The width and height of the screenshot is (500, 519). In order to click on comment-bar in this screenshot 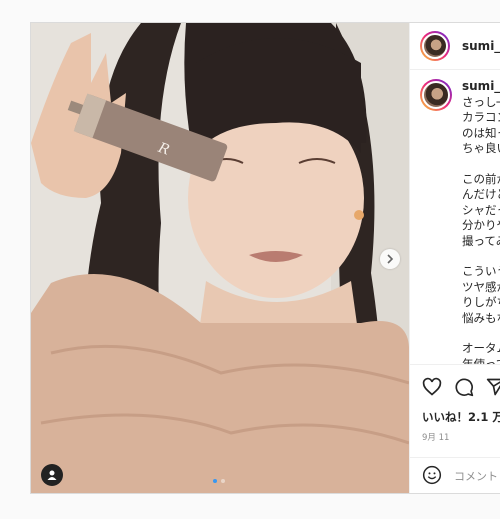, I will do `click(455, 475)`.